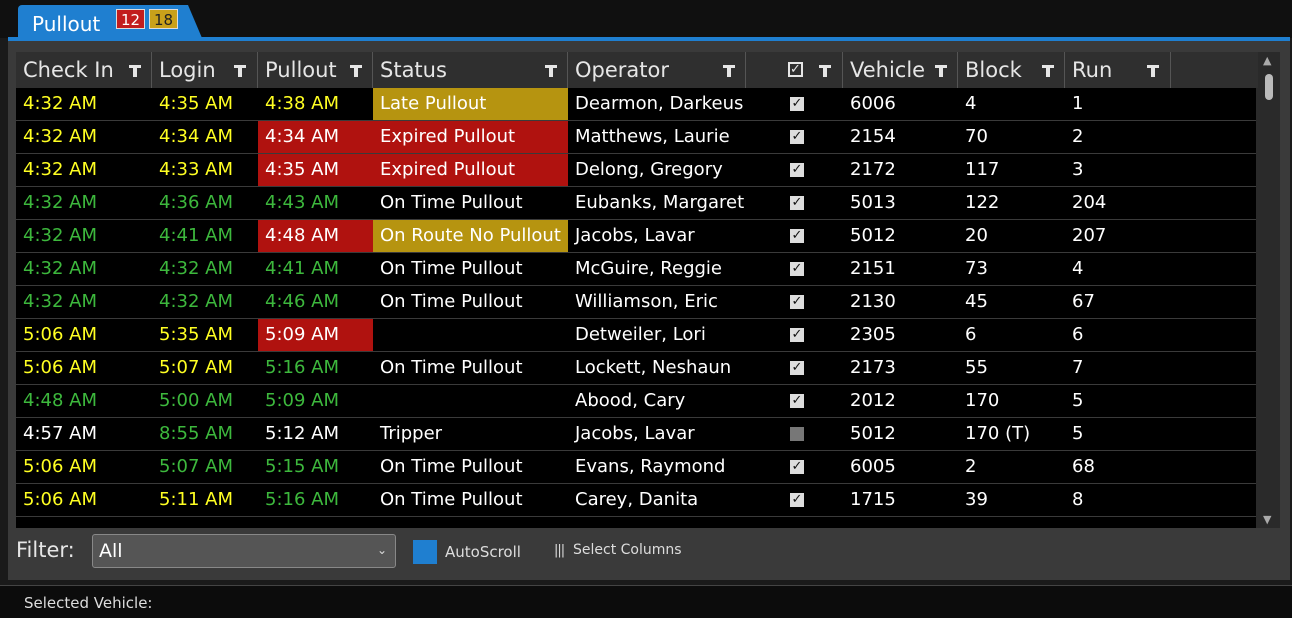 The image size is (1292, 618). What do you see at coordinates (66, 24) in the screenshot?
I see `tab-label: Pullout` at bounding box center [66, 24].